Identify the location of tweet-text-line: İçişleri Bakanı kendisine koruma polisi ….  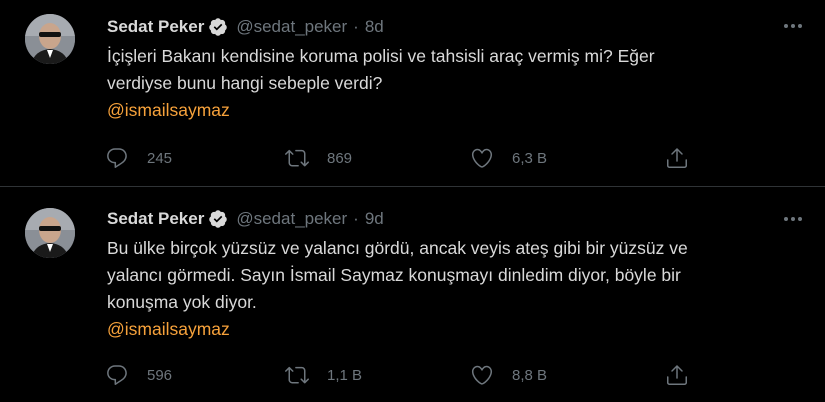
(381, 56).